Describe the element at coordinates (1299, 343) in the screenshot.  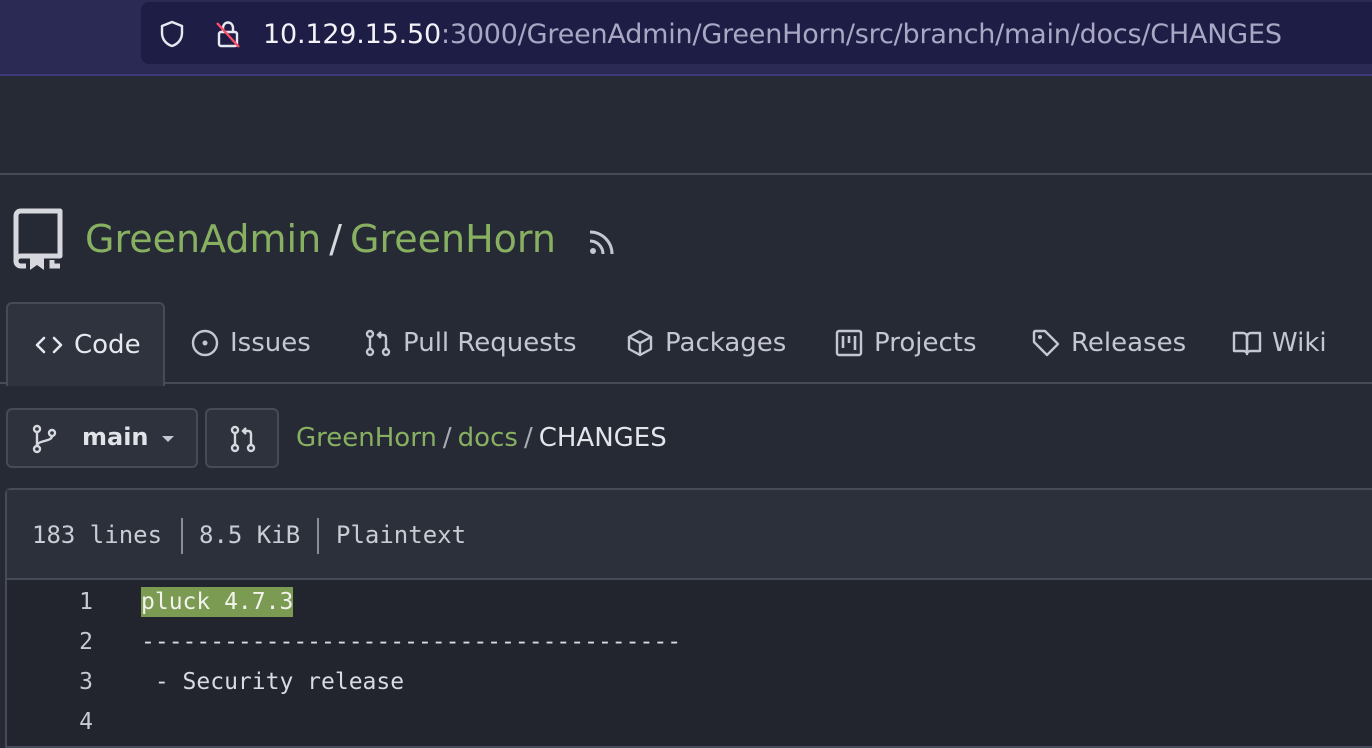
I see `tab-wiki-label: Wiki` at that location.